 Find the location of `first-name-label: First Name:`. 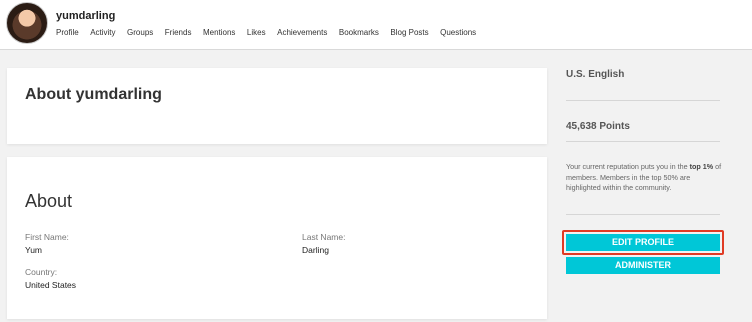

first-name-label: First Name: is located at coordinates (47, 237).